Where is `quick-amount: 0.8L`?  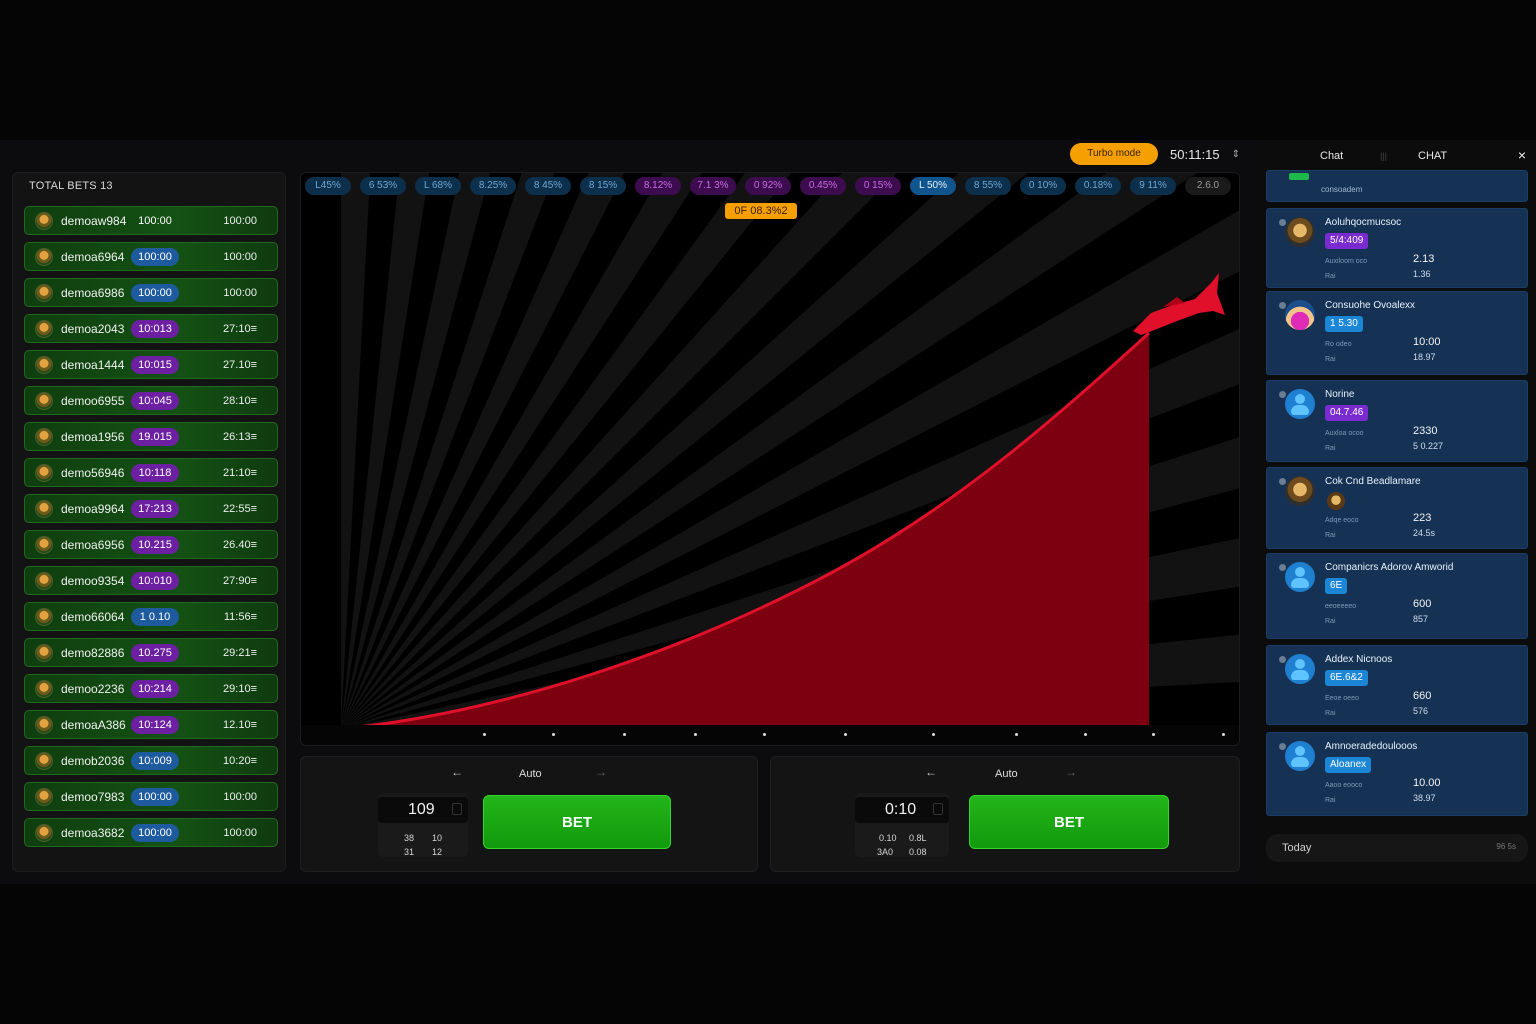
quick-amount: 0.8L is located at coordinates (918, 838).